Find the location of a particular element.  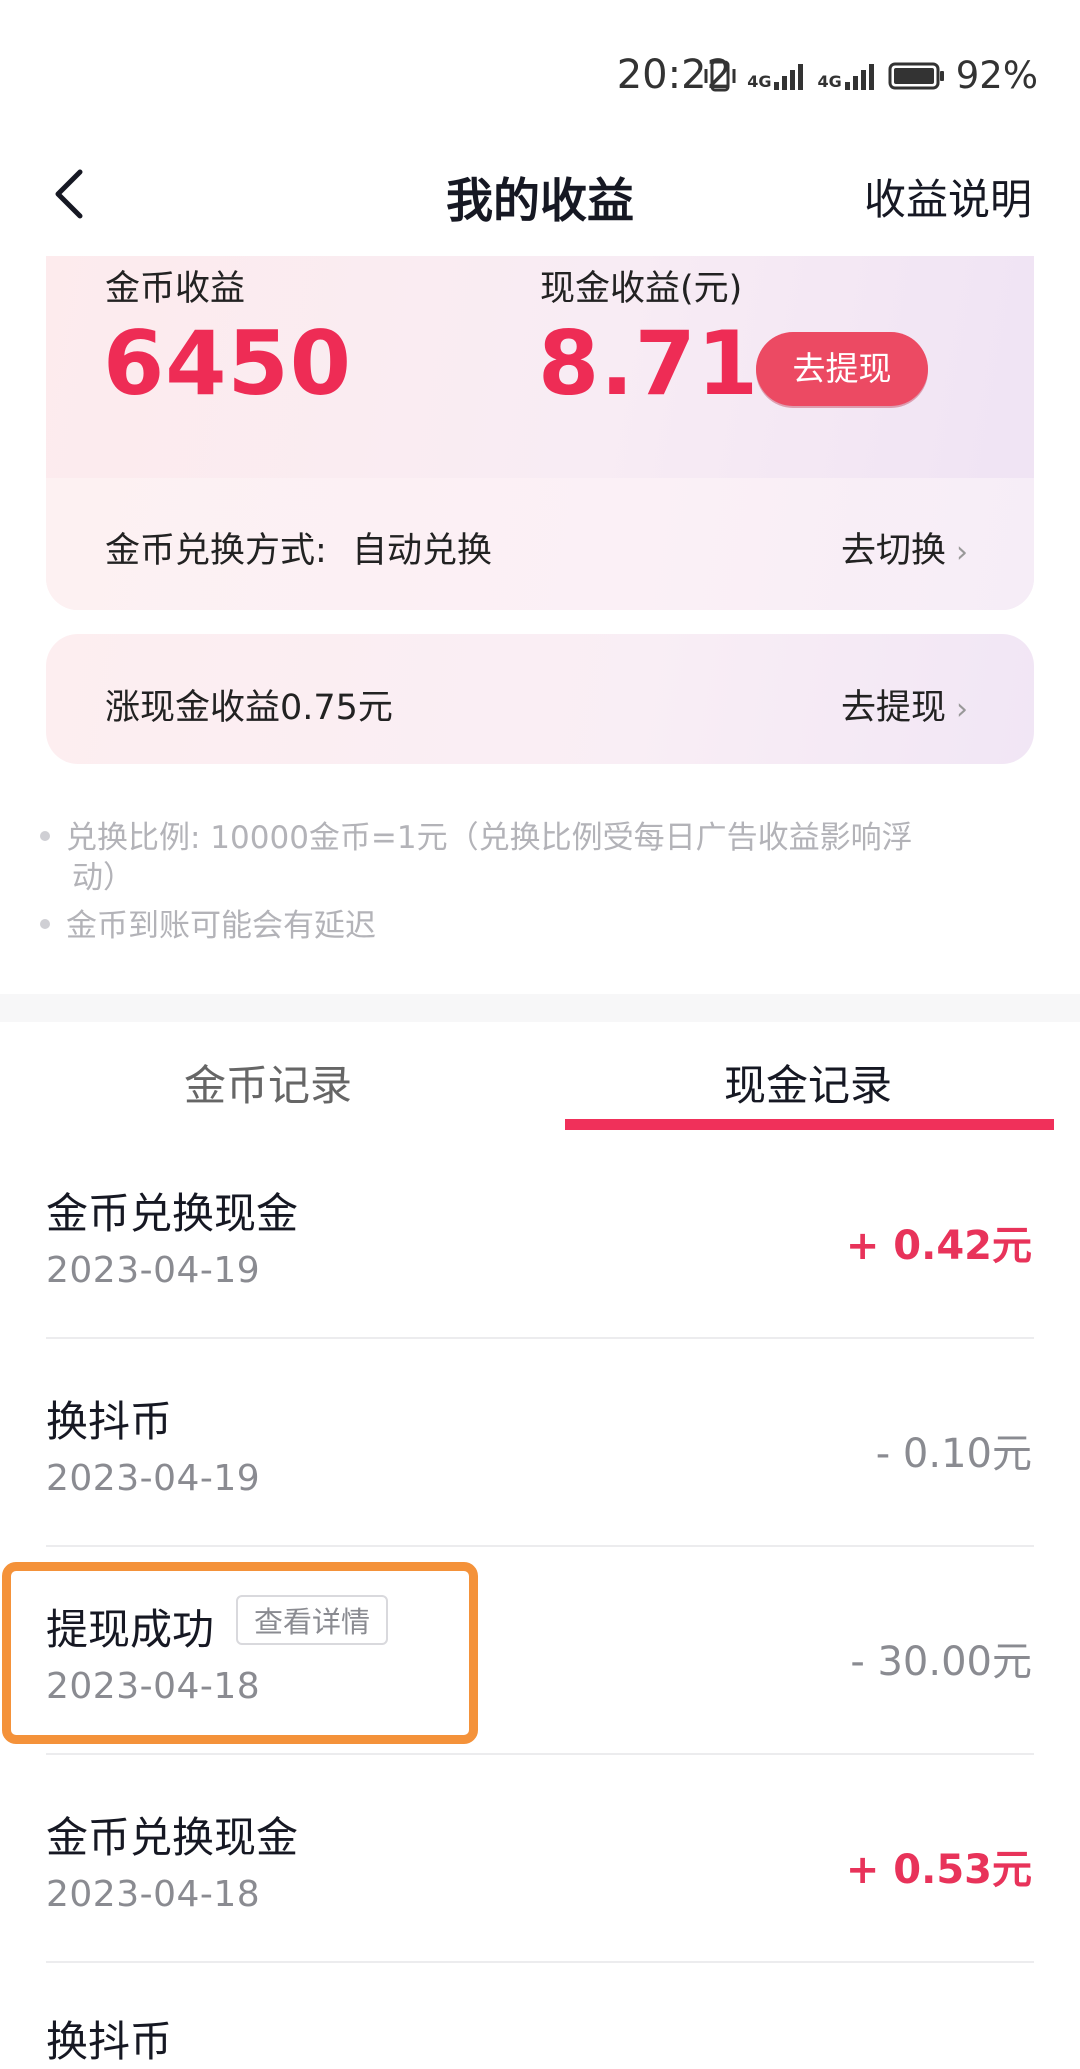

exchange-method-label: 金币兑换方式: is located at coordinates (216, 551).